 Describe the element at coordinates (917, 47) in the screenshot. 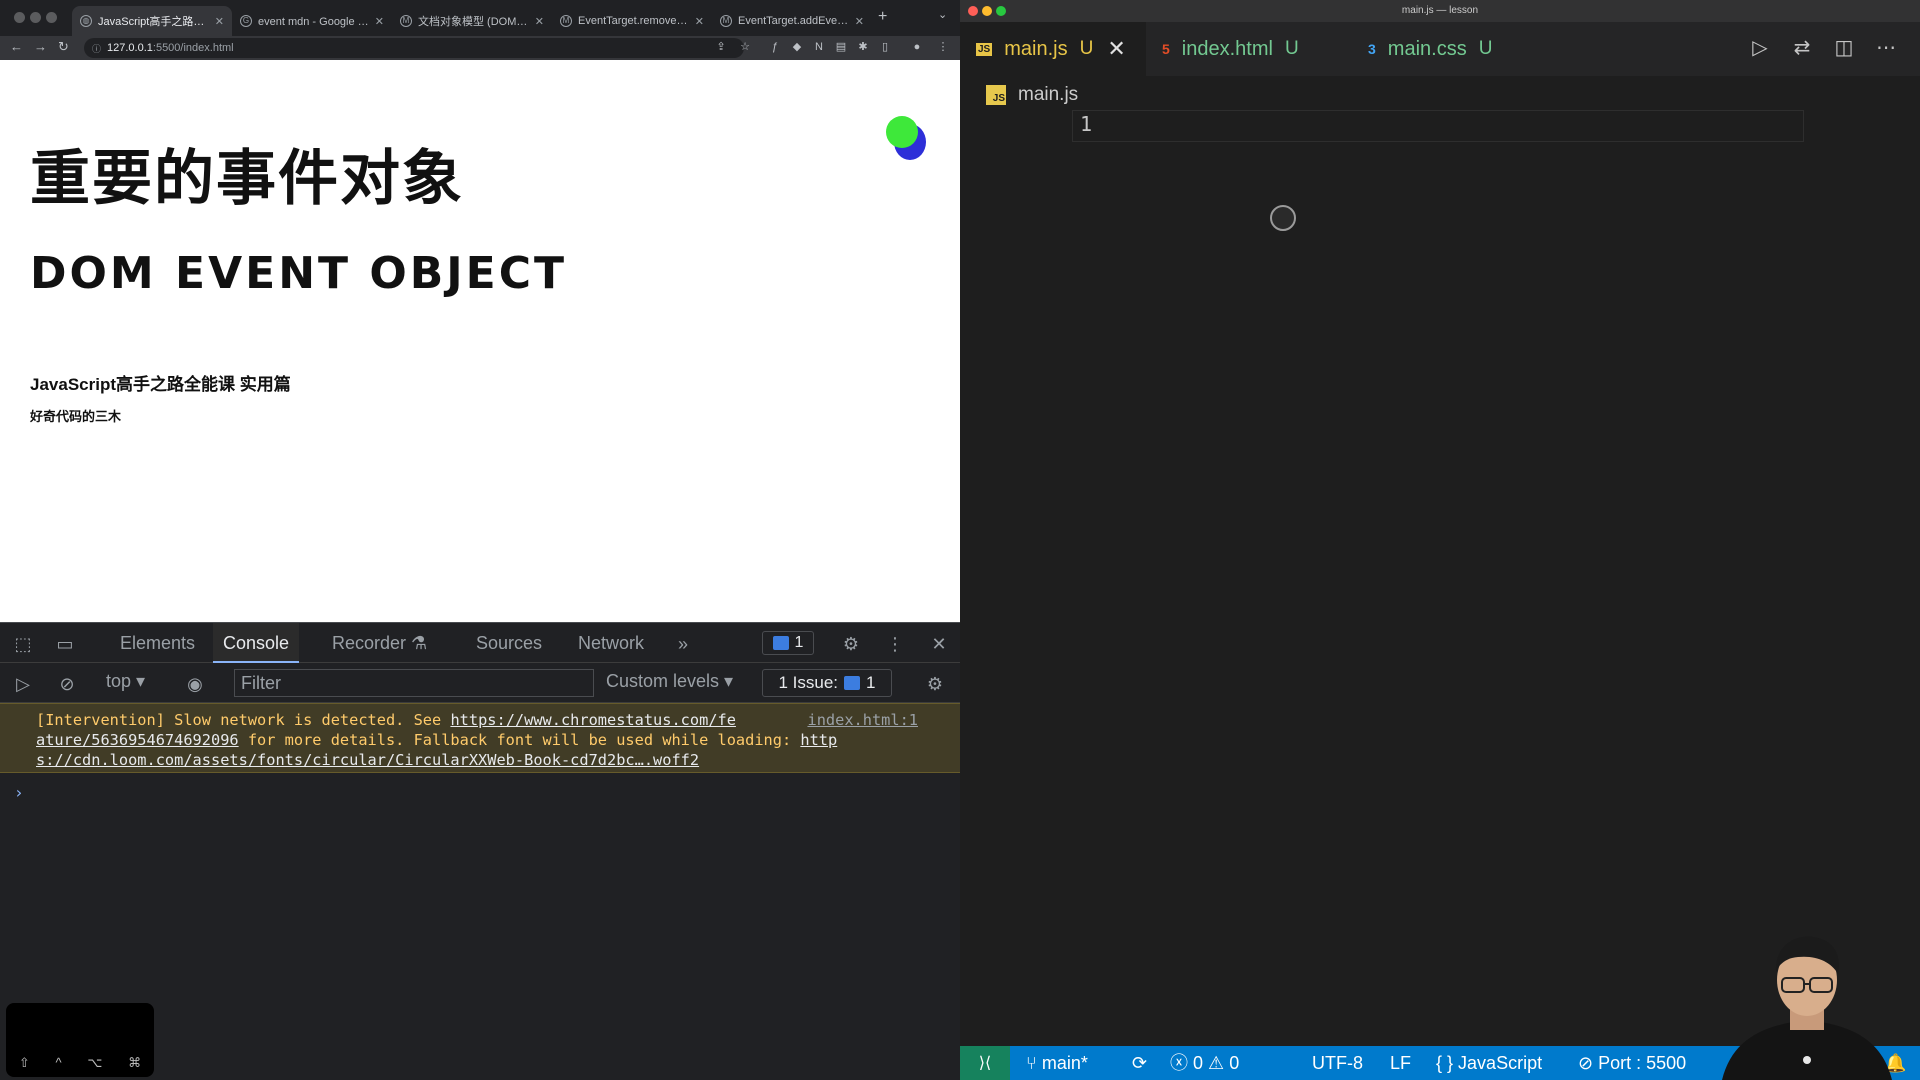

I see `avatar: ●` at that location.